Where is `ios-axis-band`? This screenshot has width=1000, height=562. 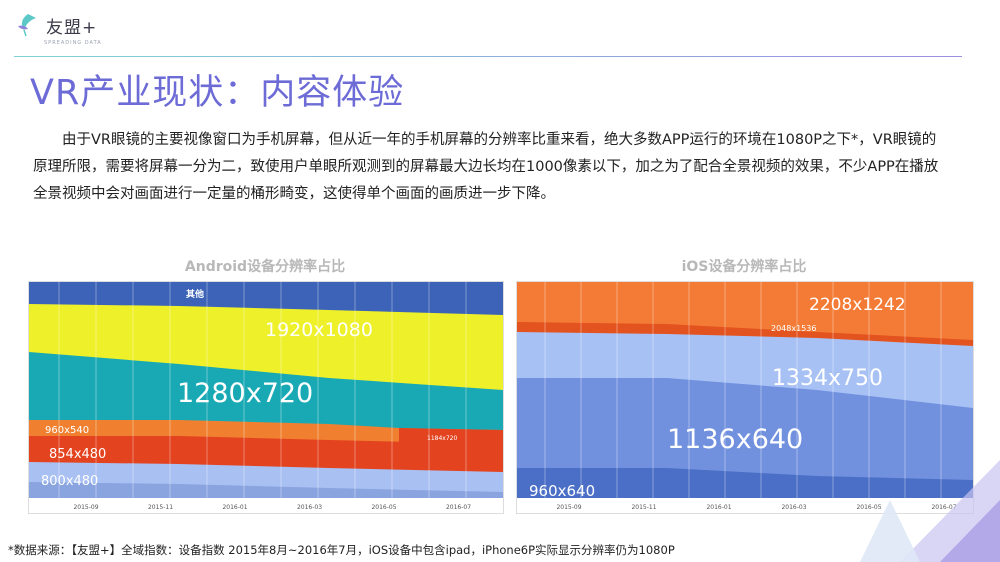 ios-axis-band is located at coordinates (745, 505).